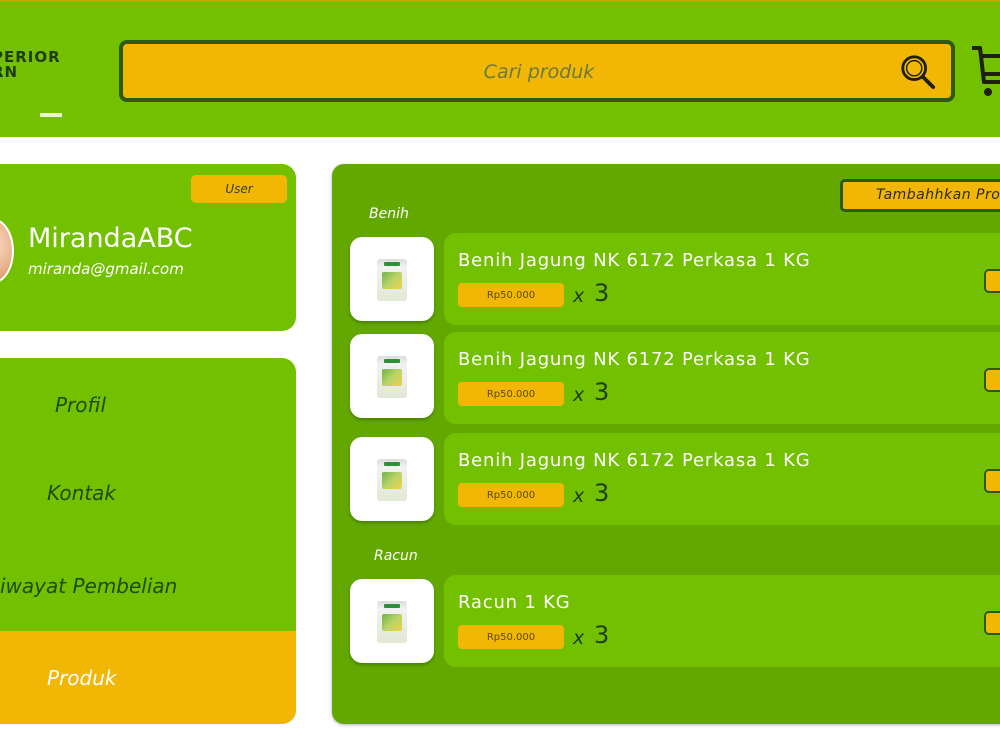  I want to click on add-product-button: Tambahhkan Pro, so click(920, 195).